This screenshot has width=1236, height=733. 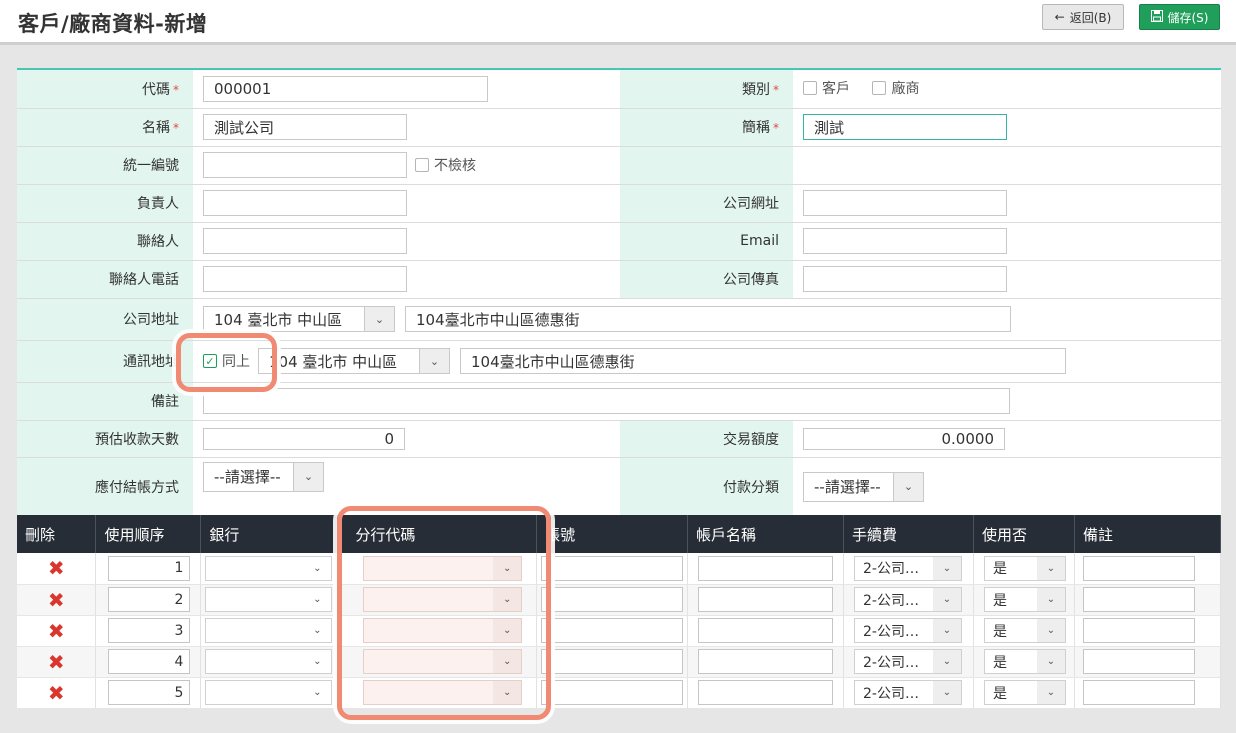 What do you see at coordinates (1083, 17) in the screenshot?
I see `back-button: ← 返回(B)` at bounding box center [1083, 17].